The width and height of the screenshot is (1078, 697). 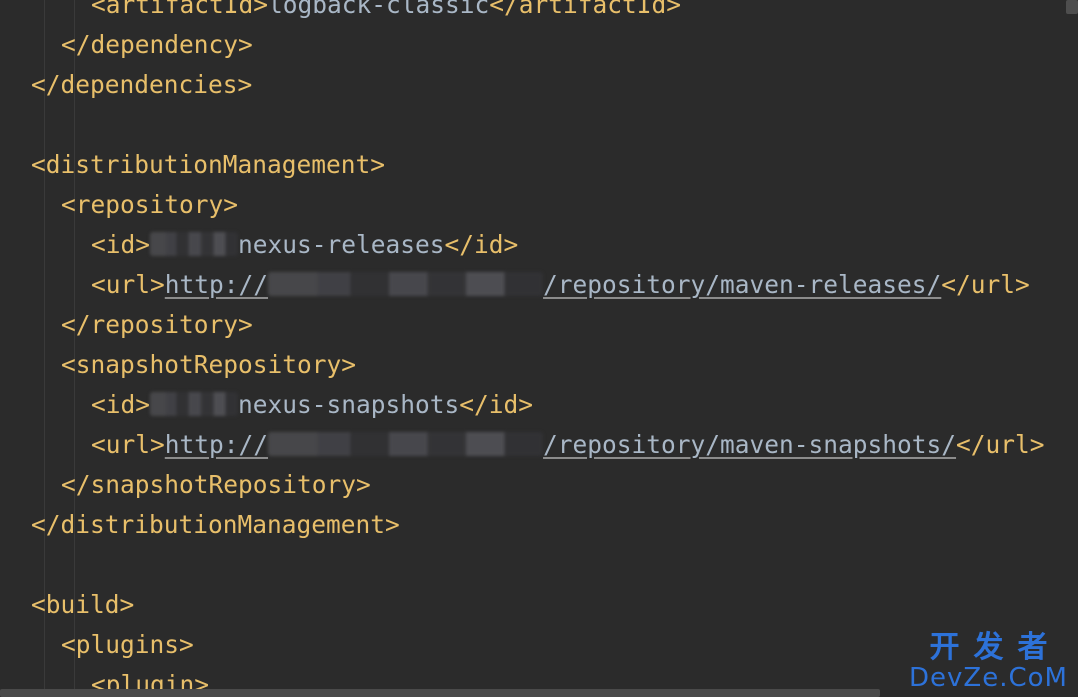 I want to click on xml-tag: </dependencies>, so click(x=142, y=84).